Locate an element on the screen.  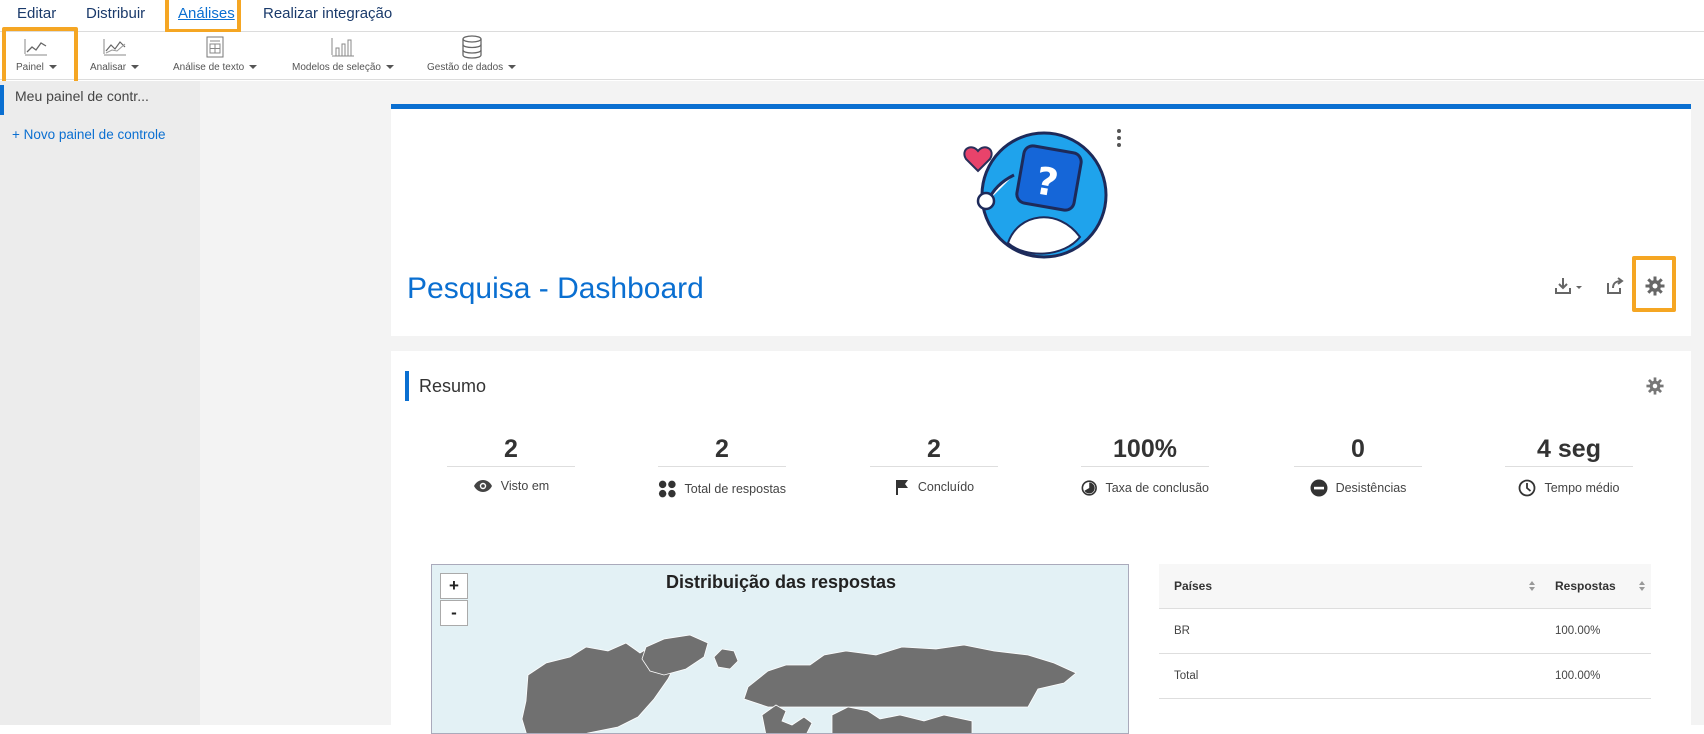
stat-taxa-conclusao: 100% Taxa de conclusão is located at coordinates (1145, 464).